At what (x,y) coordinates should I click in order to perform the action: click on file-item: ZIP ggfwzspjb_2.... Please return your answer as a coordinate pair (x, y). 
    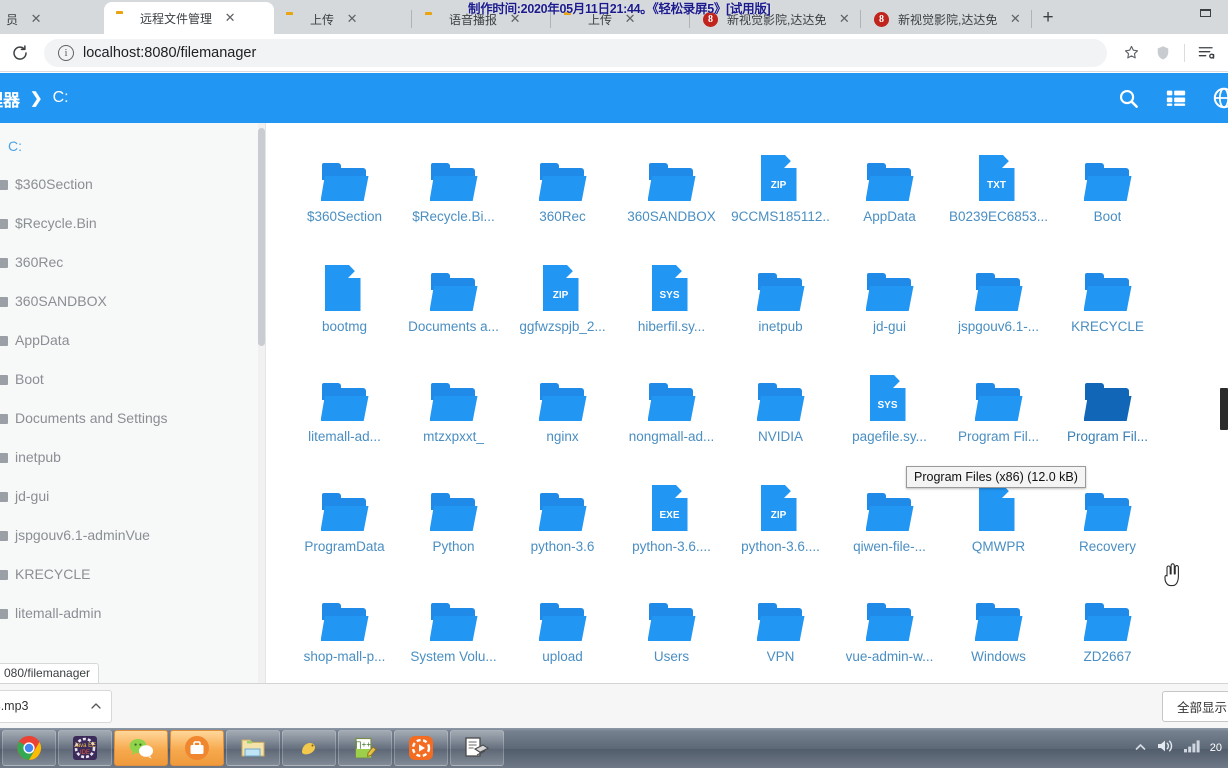
    Looking at the image, I should click on (562, 310).